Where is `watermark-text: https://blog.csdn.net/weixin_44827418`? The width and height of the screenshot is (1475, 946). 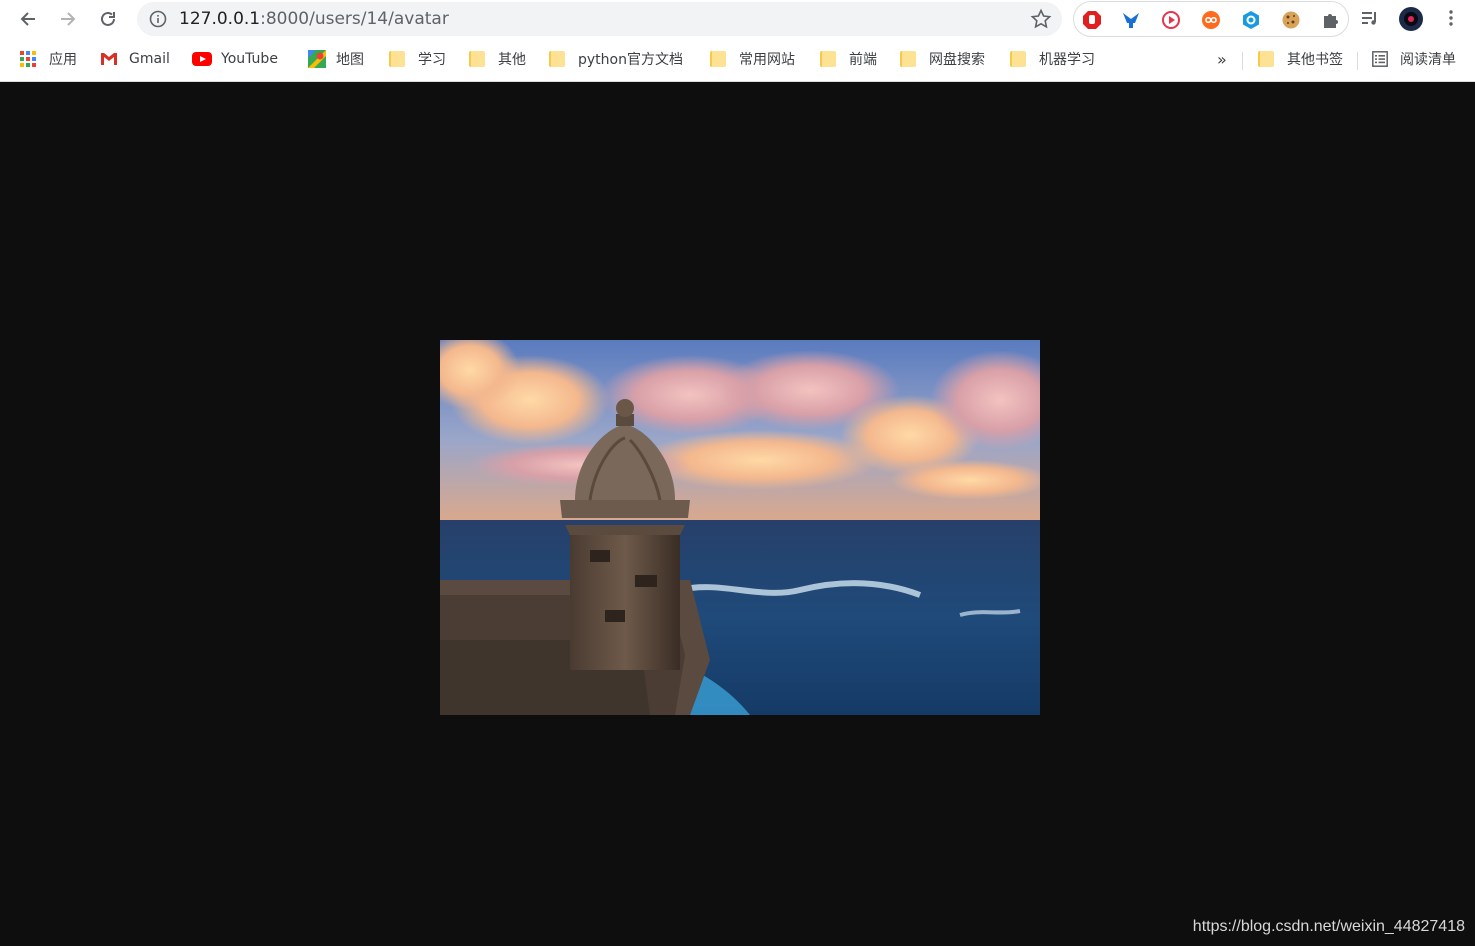
watermark-text: https://blog.csdn.net/weixin_44827418 is located at coordinates (1328, 926).